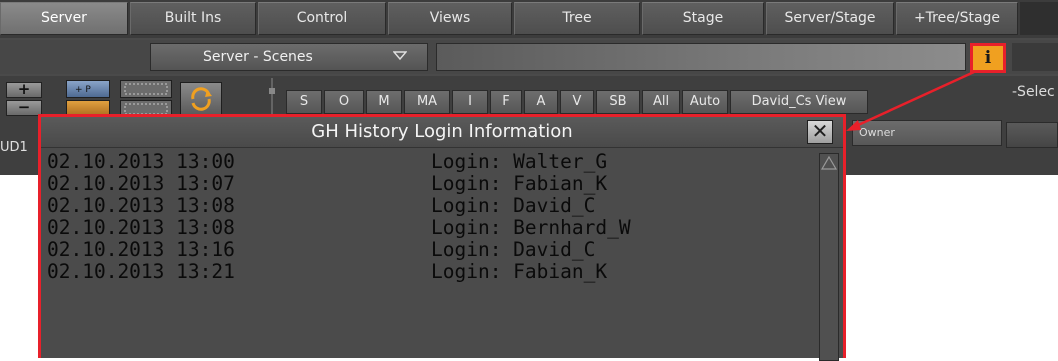 The height and width of the screenshot is (361, 1058). Describe the element at coordinates (541, 102) in the screenshot. I see `filter-button-a: A` at that location.